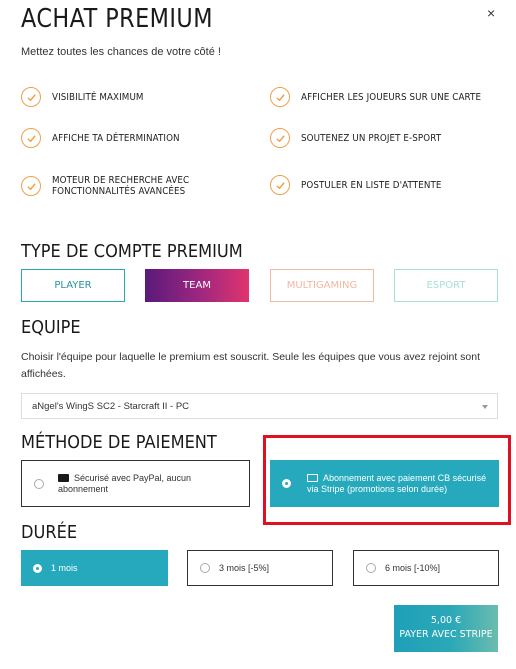  What do you see at coordinates (197, 285) in the screenshot?
I see `team-type-button: TEAM` at bounding box center [197, 285].